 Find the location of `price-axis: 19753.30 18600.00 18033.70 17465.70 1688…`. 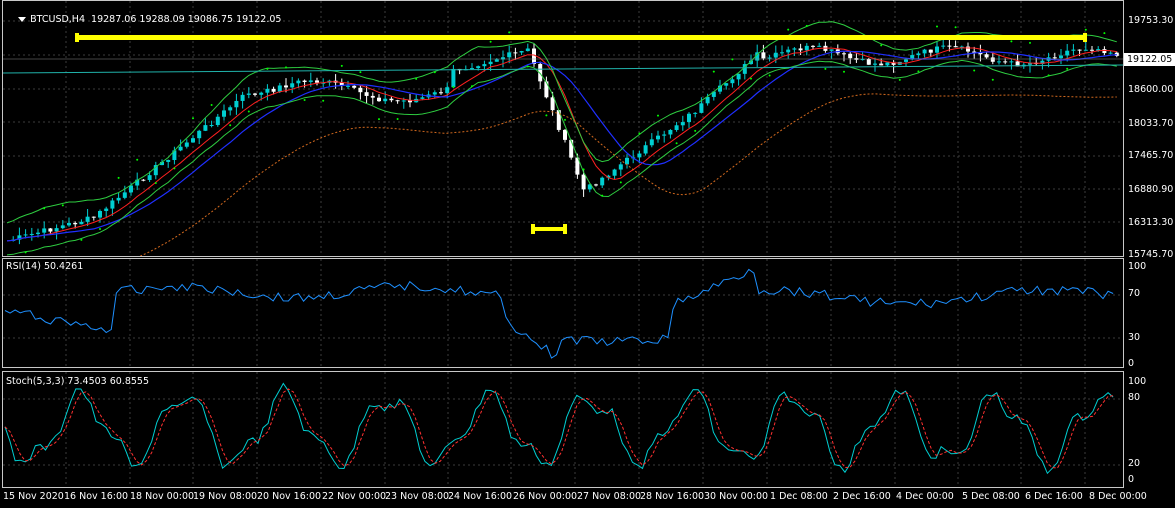

price-axis: 19753.30 18600.00 18033.70 17465.70 1688… is located at coordinates (1149, 130).